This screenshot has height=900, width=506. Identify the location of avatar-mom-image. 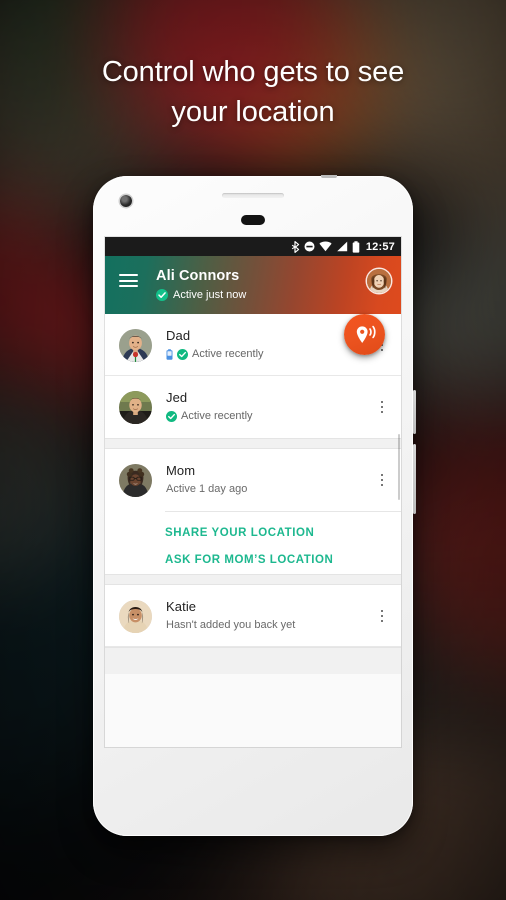
(135, 480).